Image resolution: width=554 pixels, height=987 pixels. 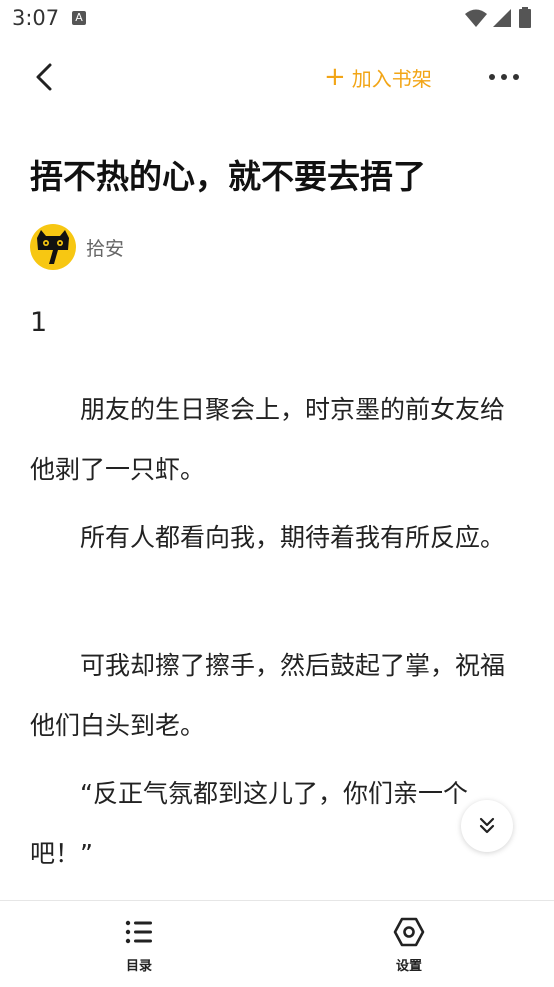 I want to click on author-row: 拾安, so click(x=77, y=247).